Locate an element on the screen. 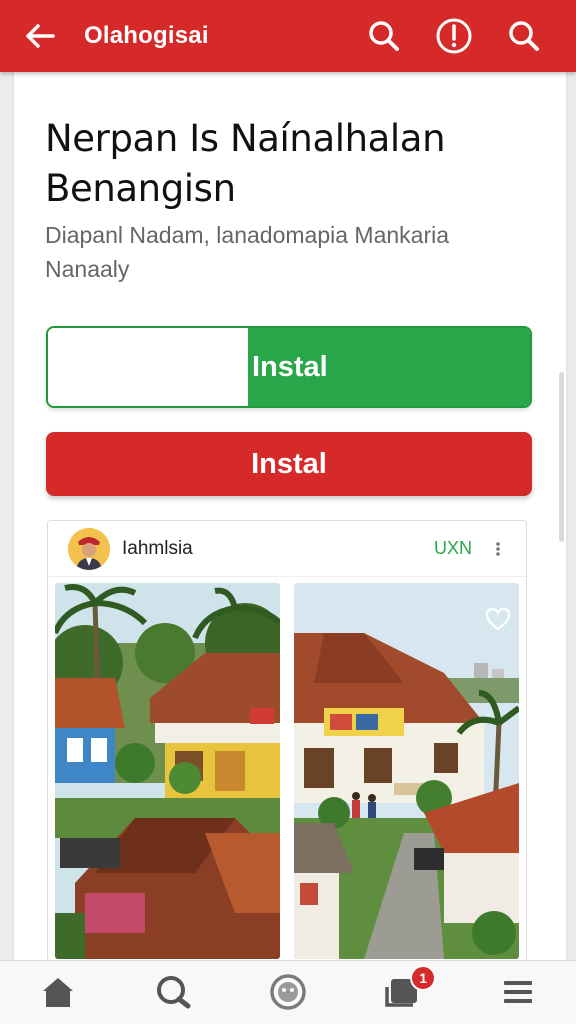  more-vertical-icon is located at coordinates (498, 548).